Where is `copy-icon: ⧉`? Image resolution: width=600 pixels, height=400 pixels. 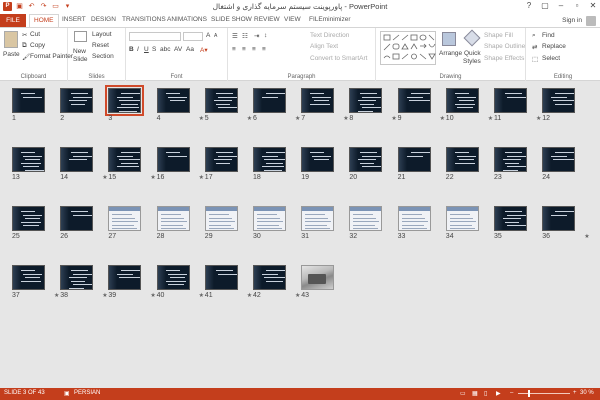 copy-icon: ⧉ is located at coordinates (24, 46).